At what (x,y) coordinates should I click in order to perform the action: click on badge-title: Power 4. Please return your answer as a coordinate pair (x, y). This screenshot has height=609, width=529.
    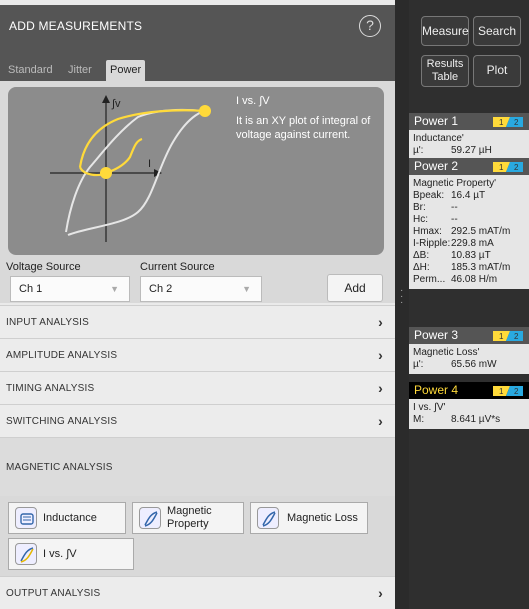
    Looking at the image, I should click on (436, 390).